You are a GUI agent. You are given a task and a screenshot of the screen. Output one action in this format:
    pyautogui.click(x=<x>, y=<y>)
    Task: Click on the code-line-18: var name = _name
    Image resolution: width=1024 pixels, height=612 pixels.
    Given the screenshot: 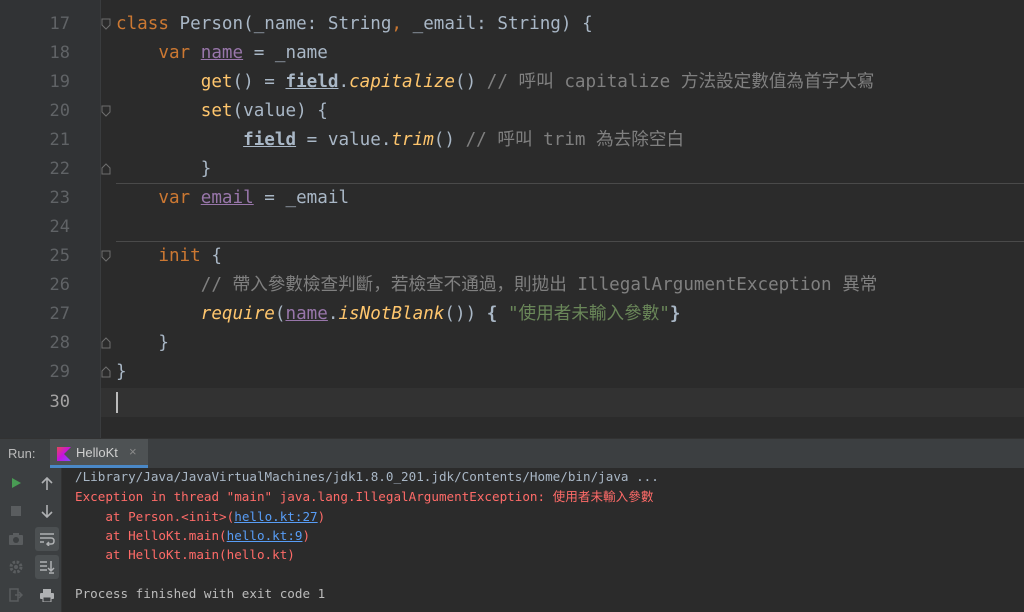 What is the action you would take?
    pyautogui.click(x=222, y=53)
    